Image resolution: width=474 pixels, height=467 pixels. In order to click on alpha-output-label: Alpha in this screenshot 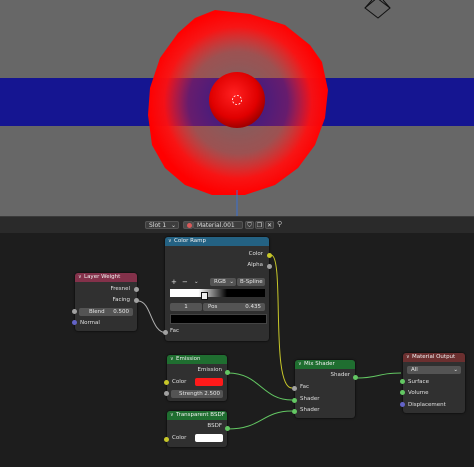, I will do `click(255, 265)`.